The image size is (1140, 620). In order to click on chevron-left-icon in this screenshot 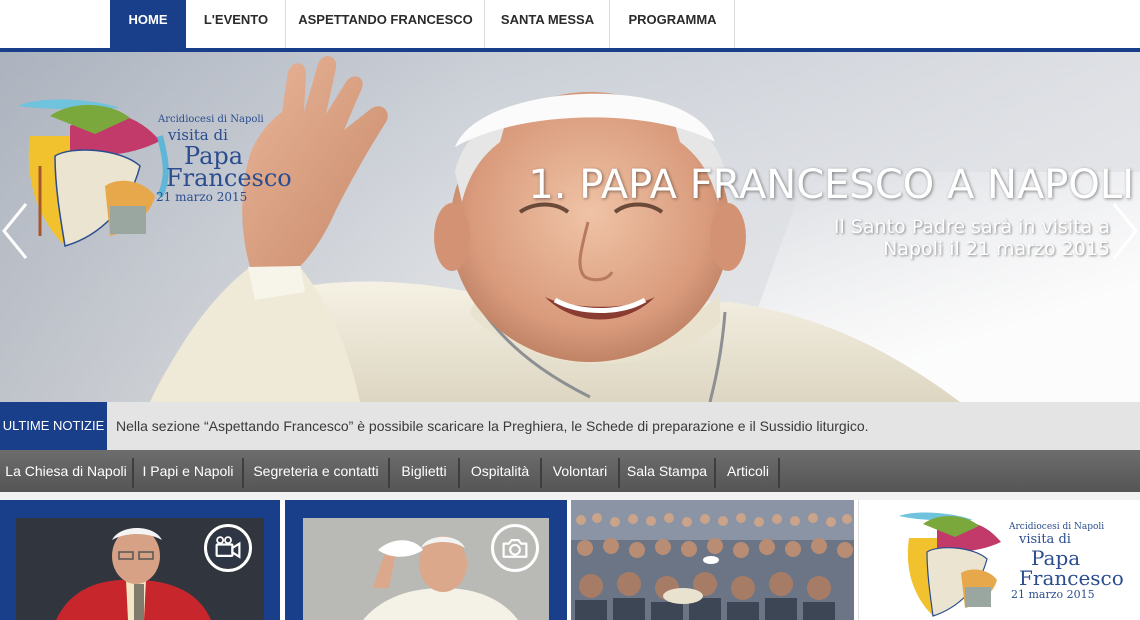, I will do `click(15, 231)`.